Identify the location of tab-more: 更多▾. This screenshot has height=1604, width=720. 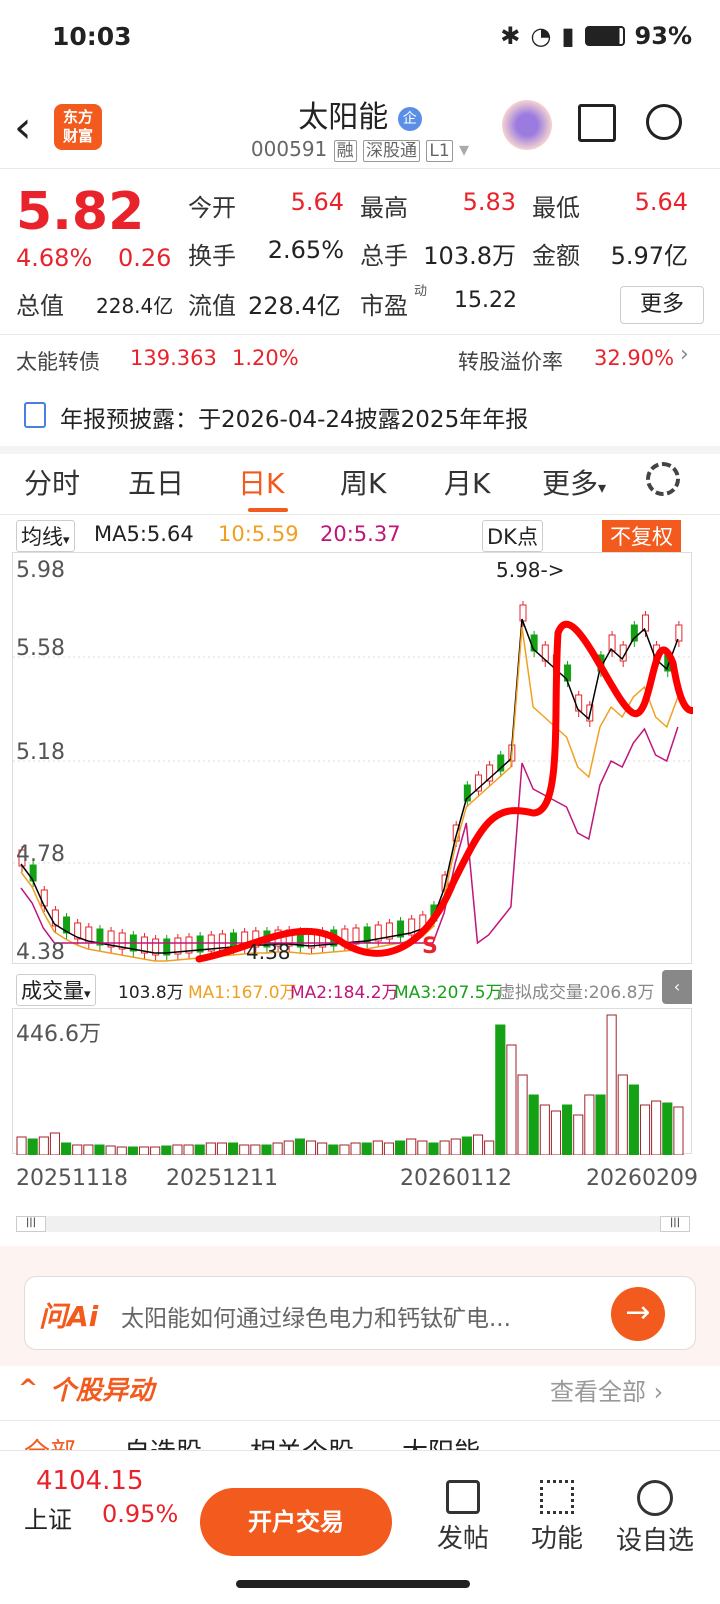
(574, 482).